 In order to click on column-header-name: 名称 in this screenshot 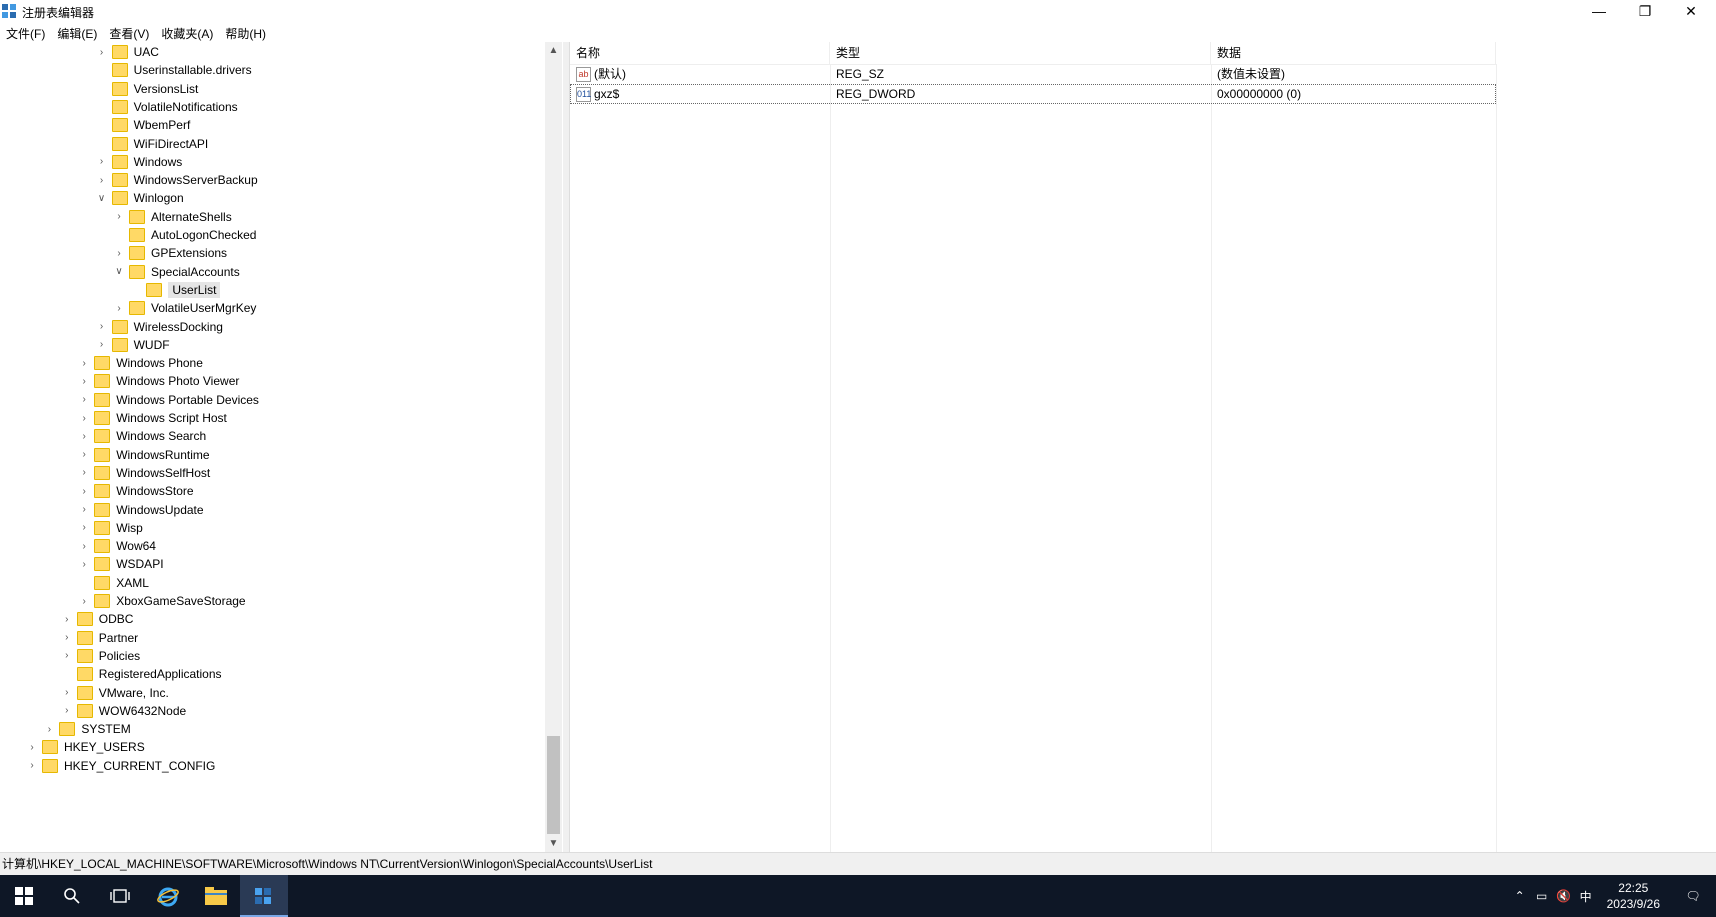, I will do `click(700, 53)`.